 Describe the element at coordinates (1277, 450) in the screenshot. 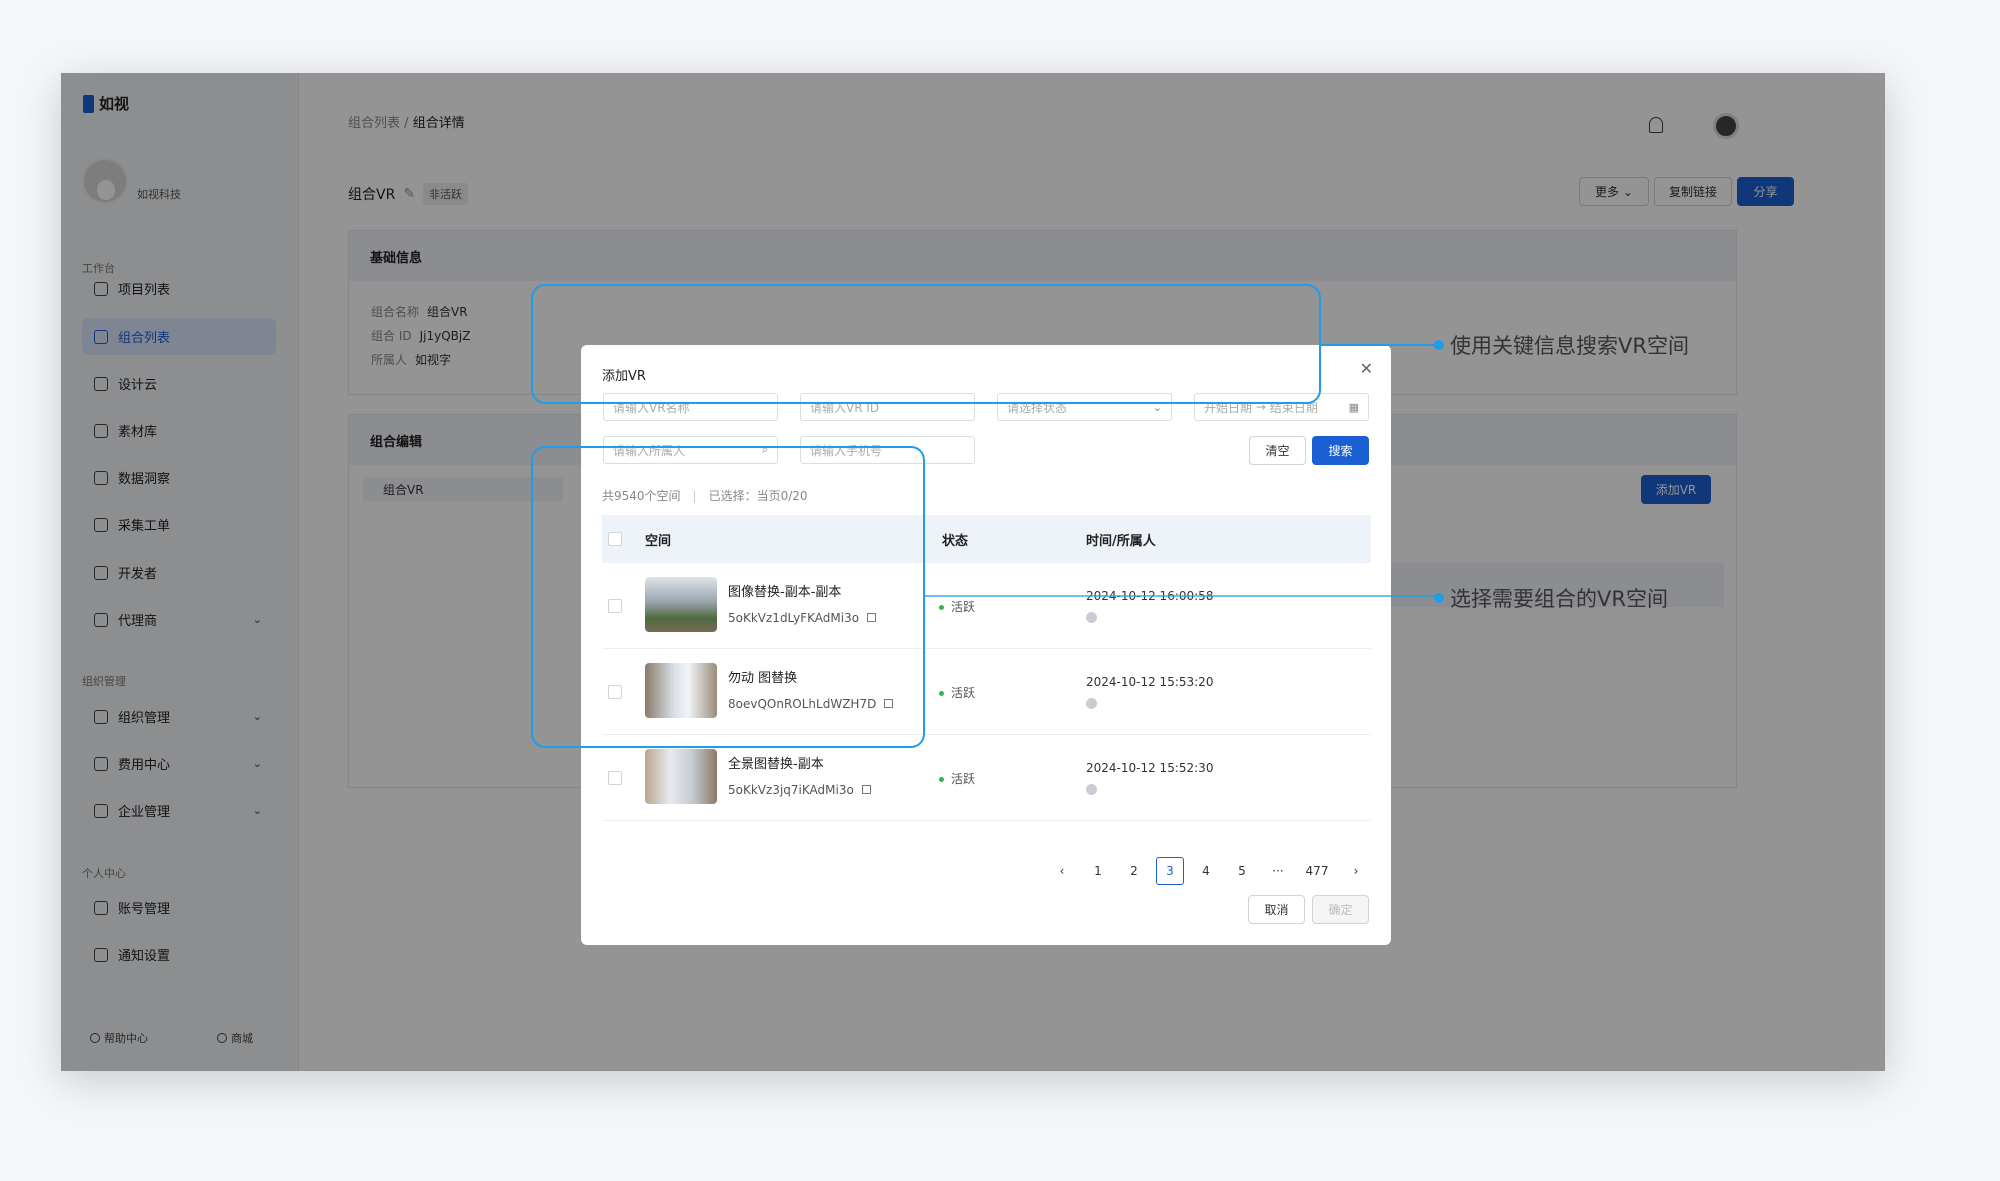

I see `clear-button: 清空` at that location.